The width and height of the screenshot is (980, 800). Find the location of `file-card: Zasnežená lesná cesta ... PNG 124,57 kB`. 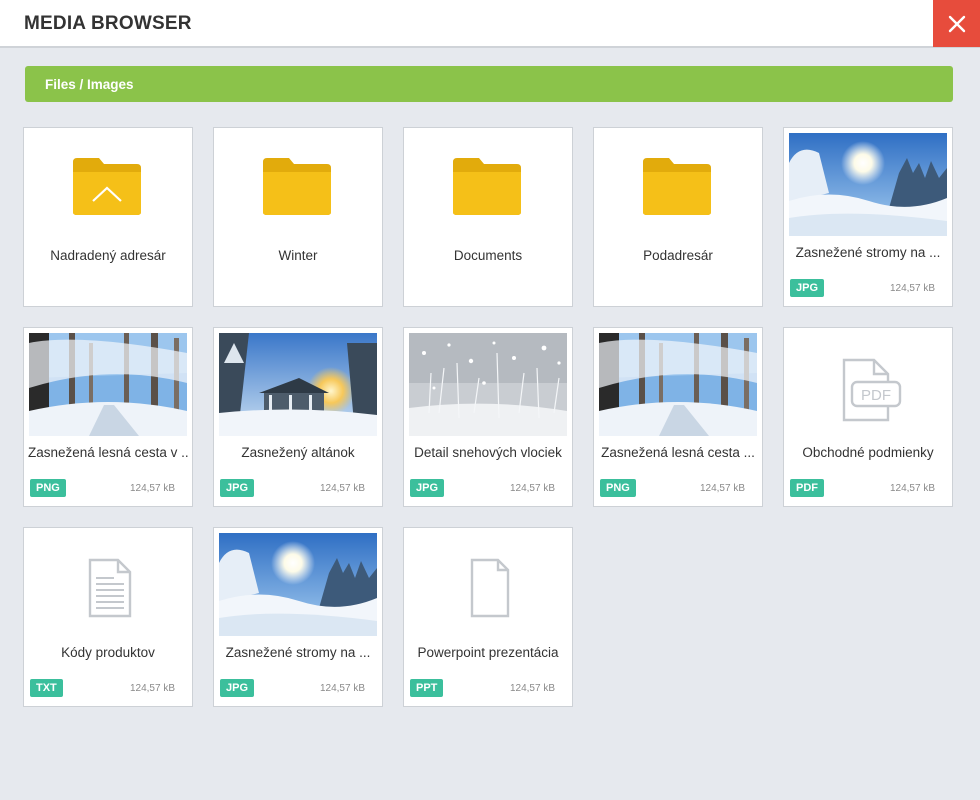

file-card: Zasnežená lesná cesta ... PNG 124,57 kB is located at coordinates (678, 417).